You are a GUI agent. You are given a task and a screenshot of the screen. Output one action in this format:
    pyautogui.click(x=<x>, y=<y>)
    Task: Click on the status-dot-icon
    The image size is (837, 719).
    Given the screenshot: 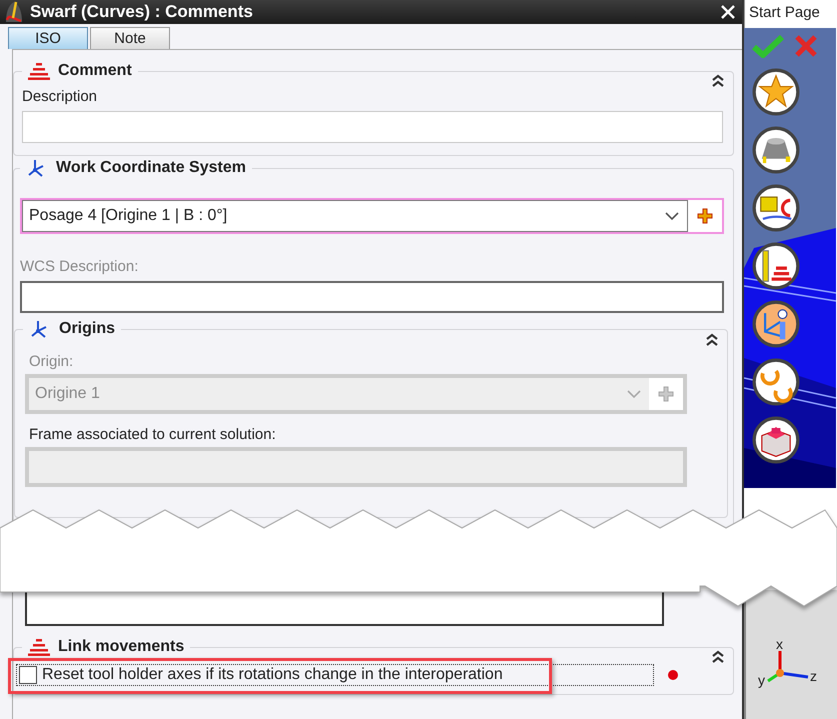 What is the action you would take?
    pyautogui.click(x=673, y=675)
    